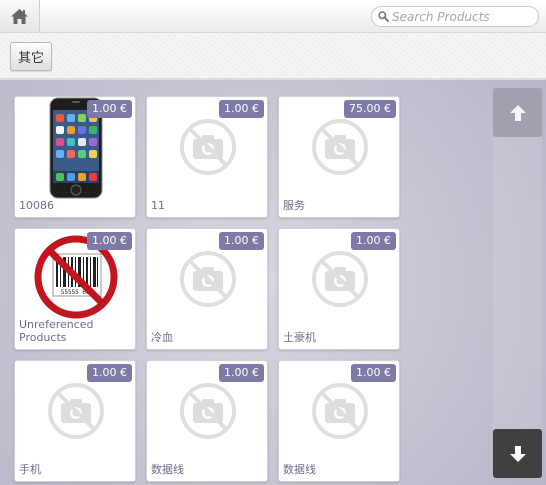  Describe the element at coordinates (36, 205) in the screenshot. I see `product-name: 10086` at that location.